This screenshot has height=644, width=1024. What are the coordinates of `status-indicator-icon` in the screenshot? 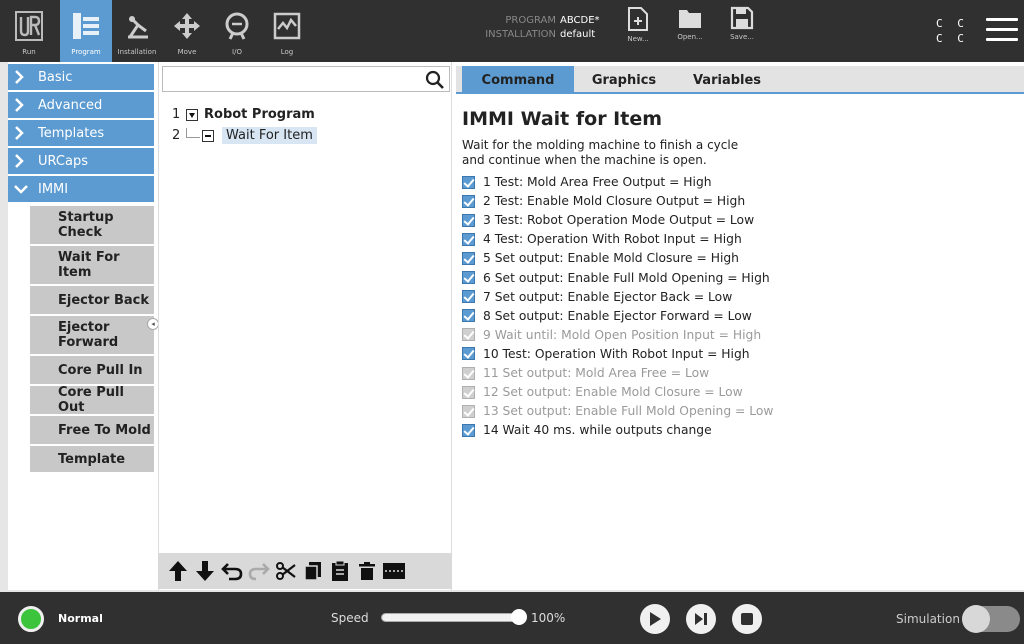 It's located at (31, 619).